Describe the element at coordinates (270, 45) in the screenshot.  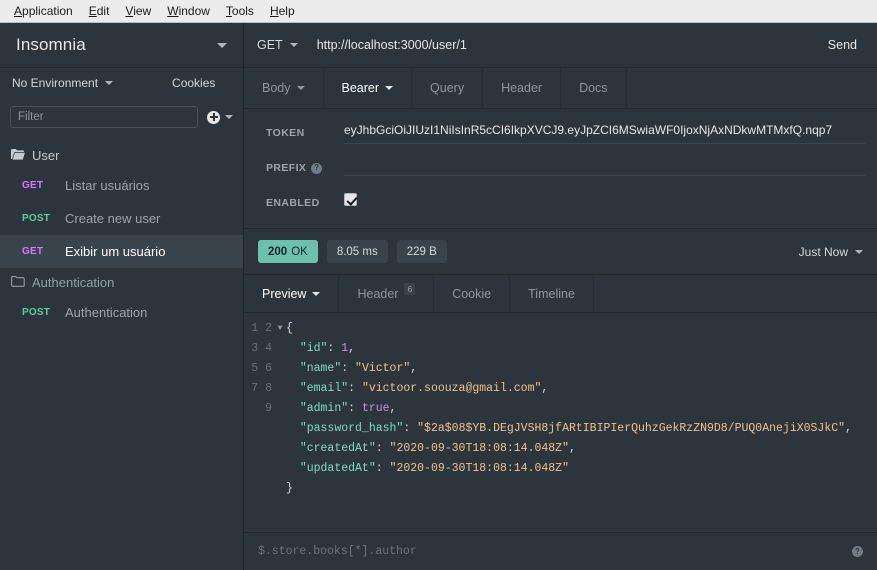
I see `method-label: GET` at that location.